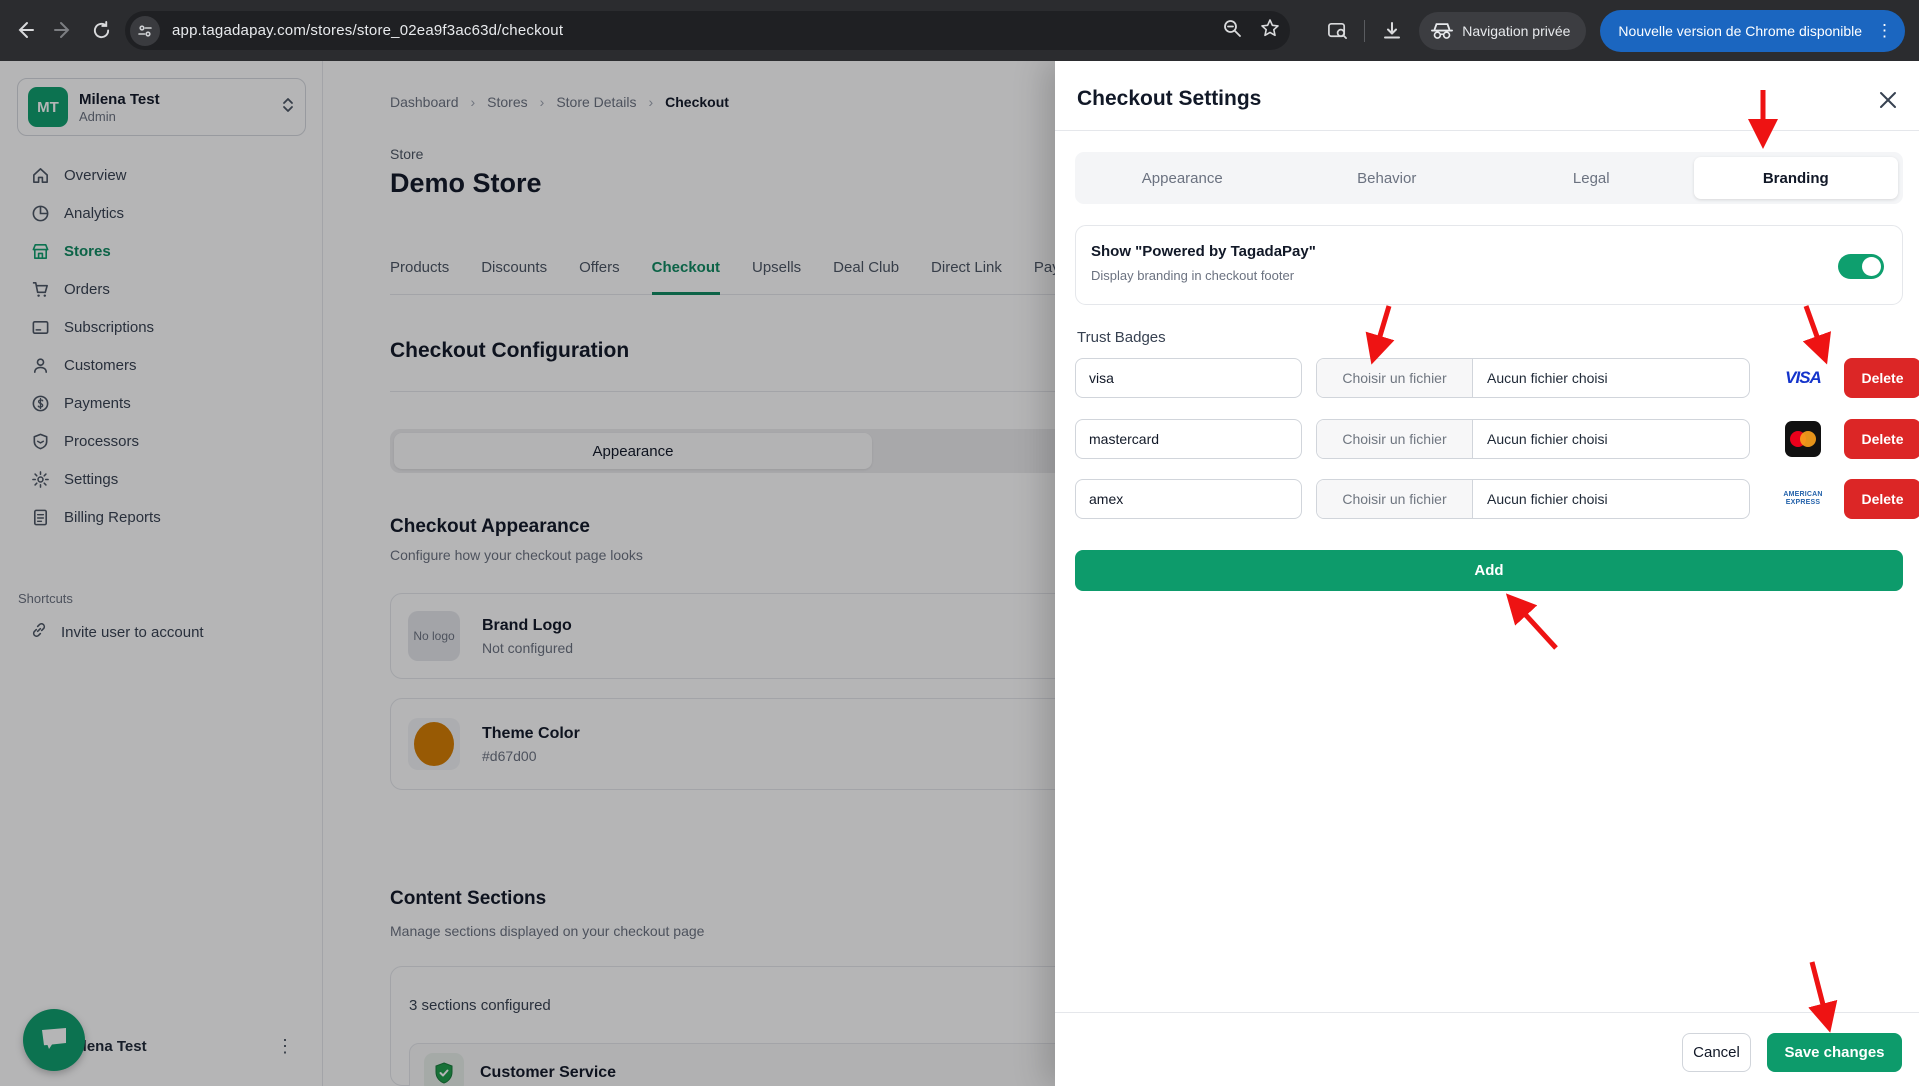 This screenshot has height=1086, width=1919. I want to click on save-changes-button: Save changes, so click(1834, 1052).